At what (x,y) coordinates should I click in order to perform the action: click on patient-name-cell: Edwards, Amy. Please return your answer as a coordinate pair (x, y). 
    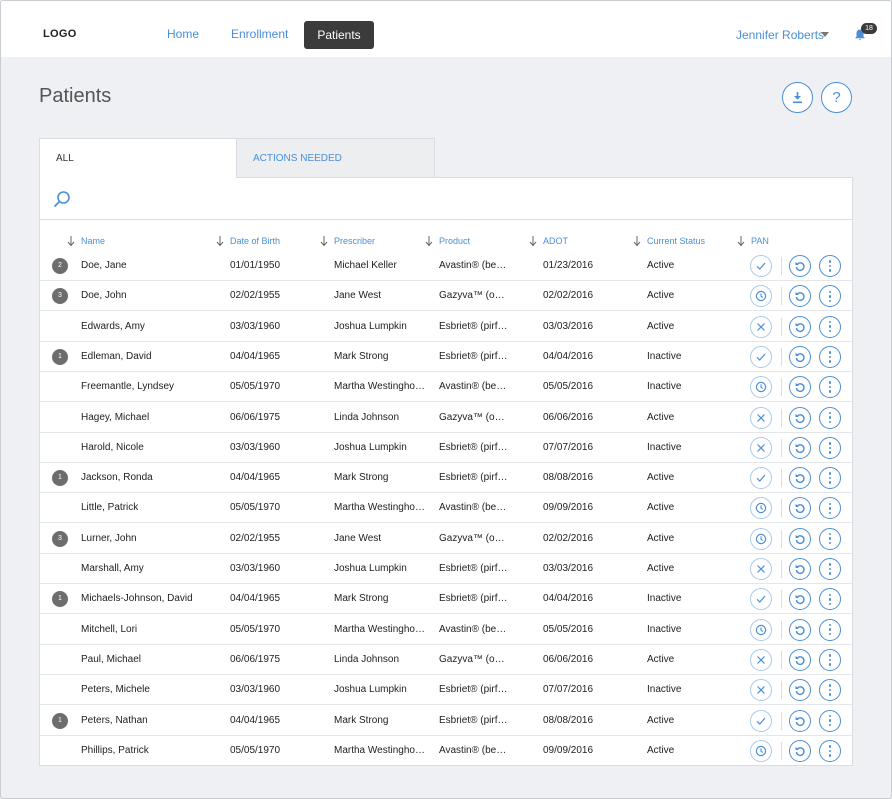
    Looking at the image, I should click on (151, 326).